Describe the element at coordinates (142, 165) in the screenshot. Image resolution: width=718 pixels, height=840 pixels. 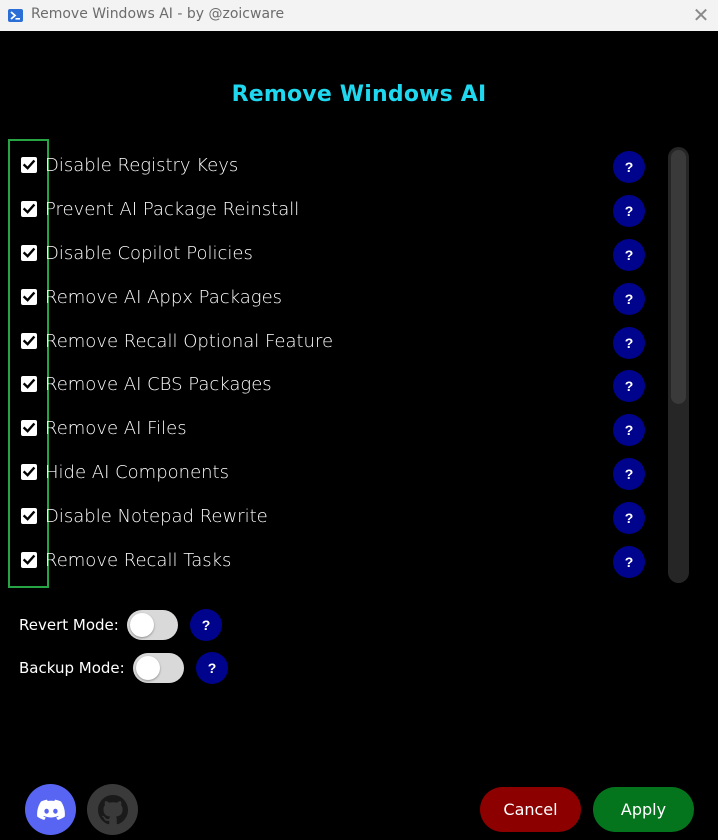
I see `option-label: Disable Registry Keys` at that location.